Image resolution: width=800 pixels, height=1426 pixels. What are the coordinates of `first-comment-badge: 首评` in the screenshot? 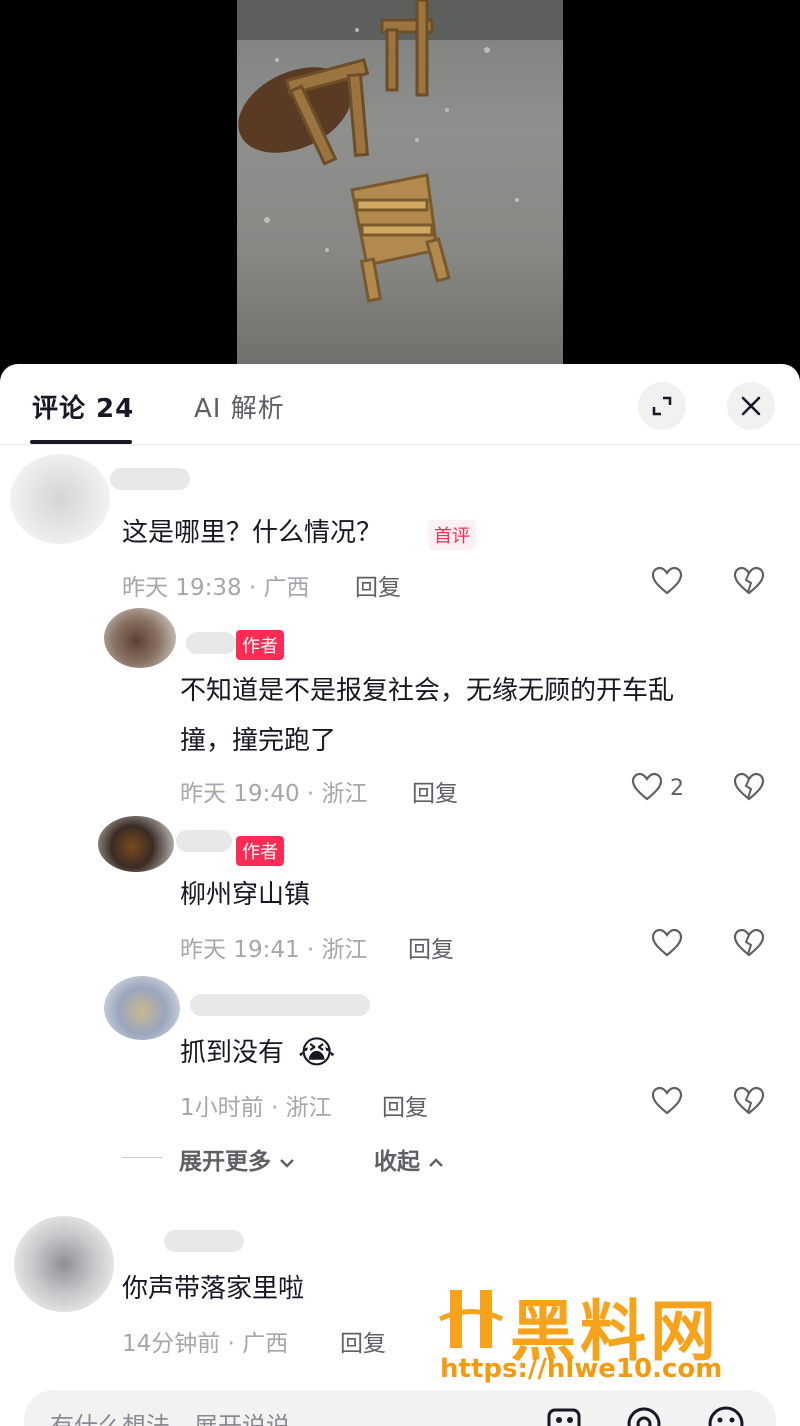 It's located at (452, 535).